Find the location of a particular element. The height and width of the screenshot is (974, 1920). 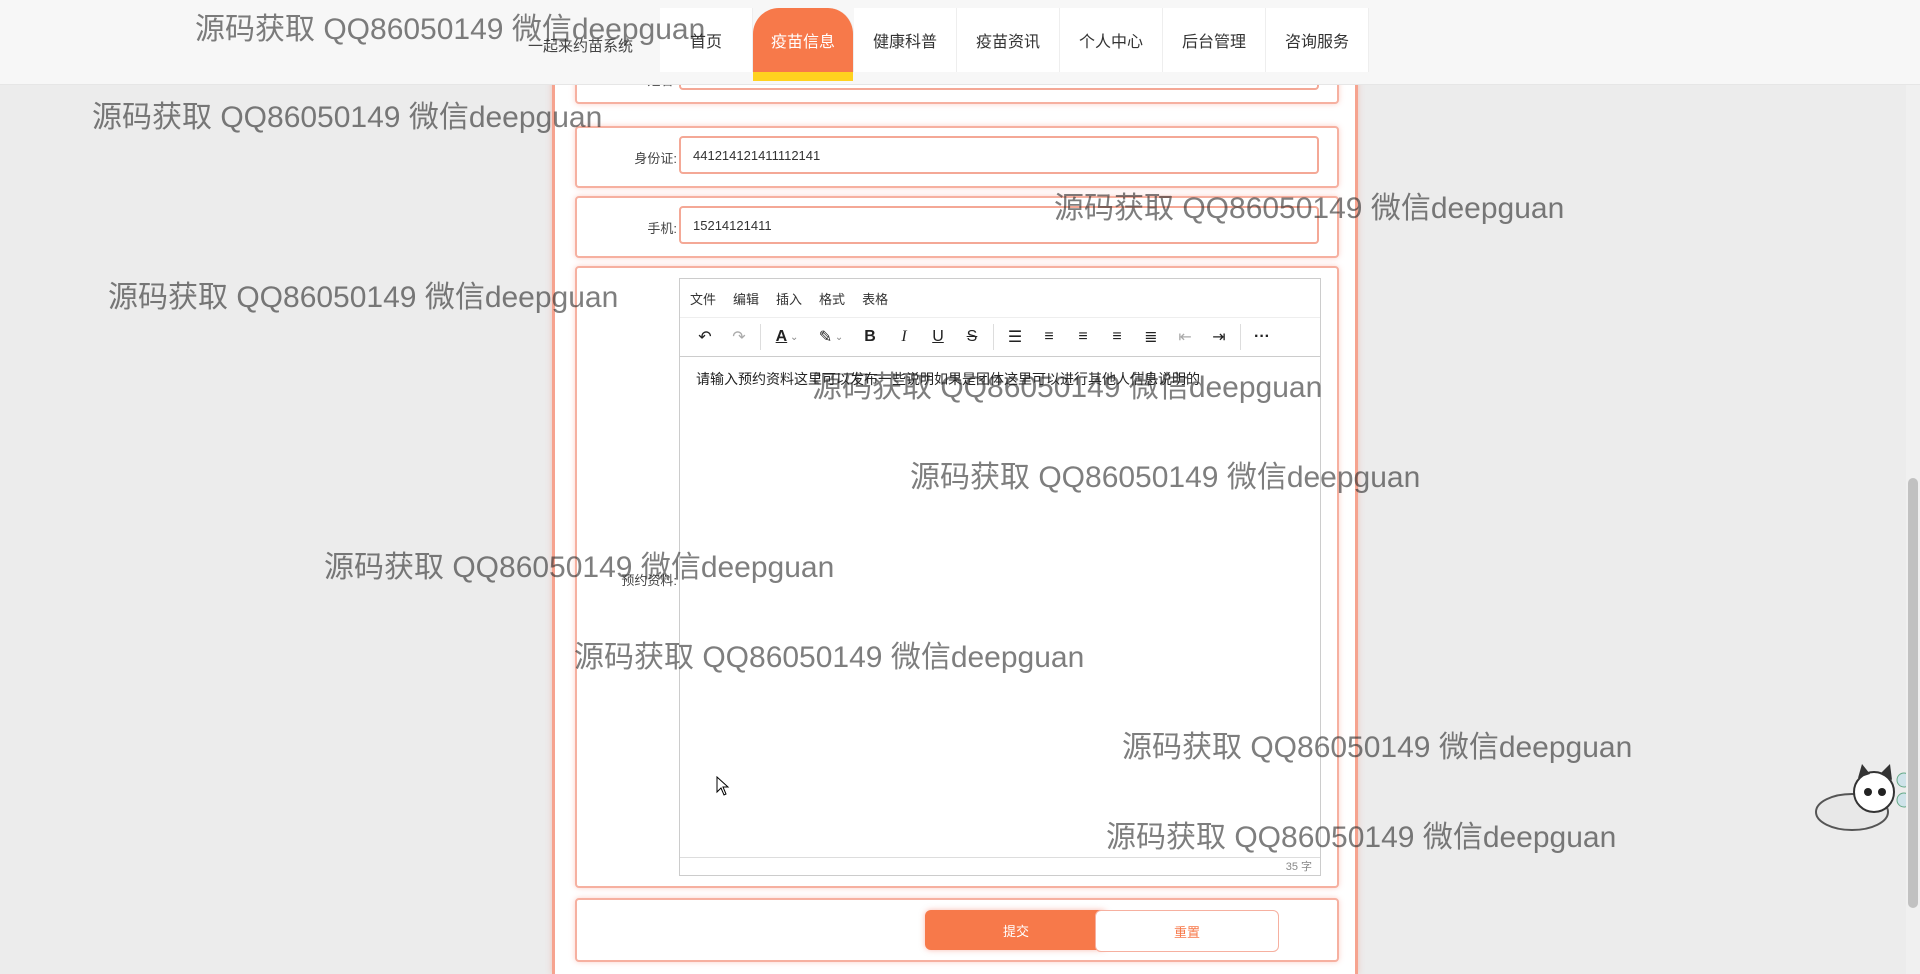

form-row-actions: 提交 重置 is located at coordinates (957, 930).